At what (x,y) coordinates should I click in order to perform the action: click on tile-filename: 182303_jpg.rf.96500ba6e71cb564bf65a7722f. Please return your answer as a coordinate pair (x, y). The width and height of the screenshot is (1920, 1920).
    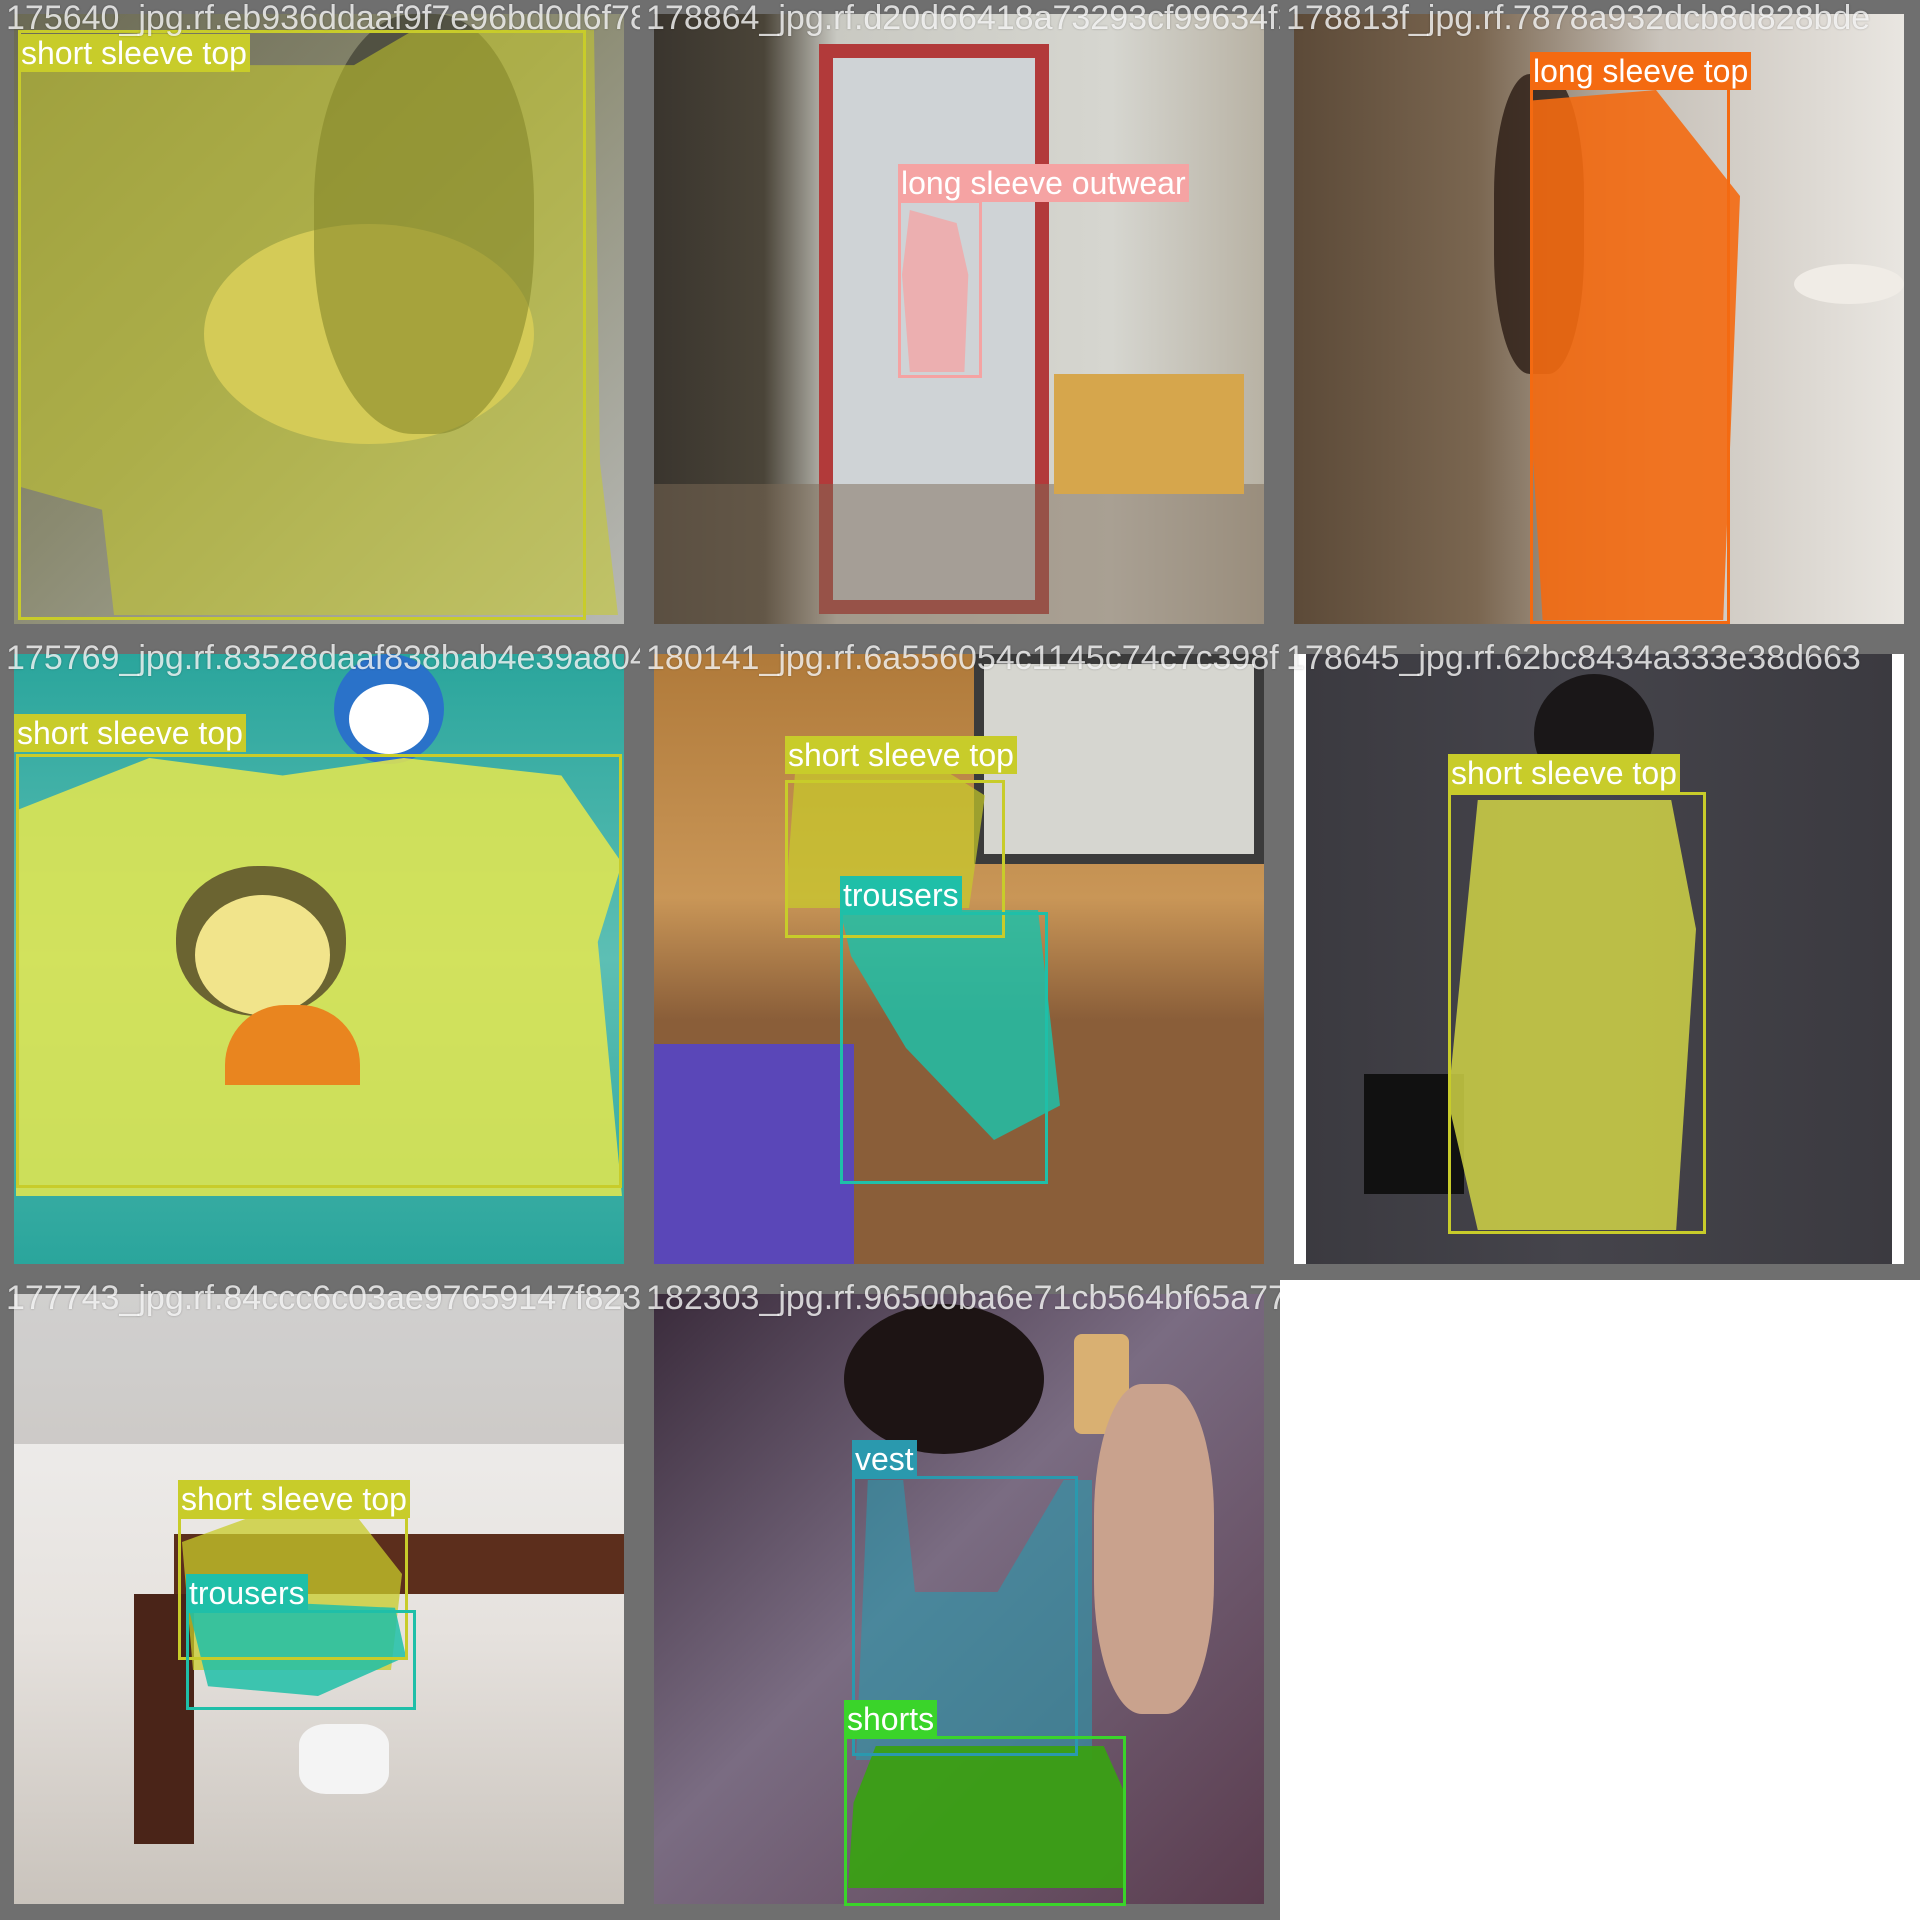
    Looking at the image, I should click on (963, 1298).